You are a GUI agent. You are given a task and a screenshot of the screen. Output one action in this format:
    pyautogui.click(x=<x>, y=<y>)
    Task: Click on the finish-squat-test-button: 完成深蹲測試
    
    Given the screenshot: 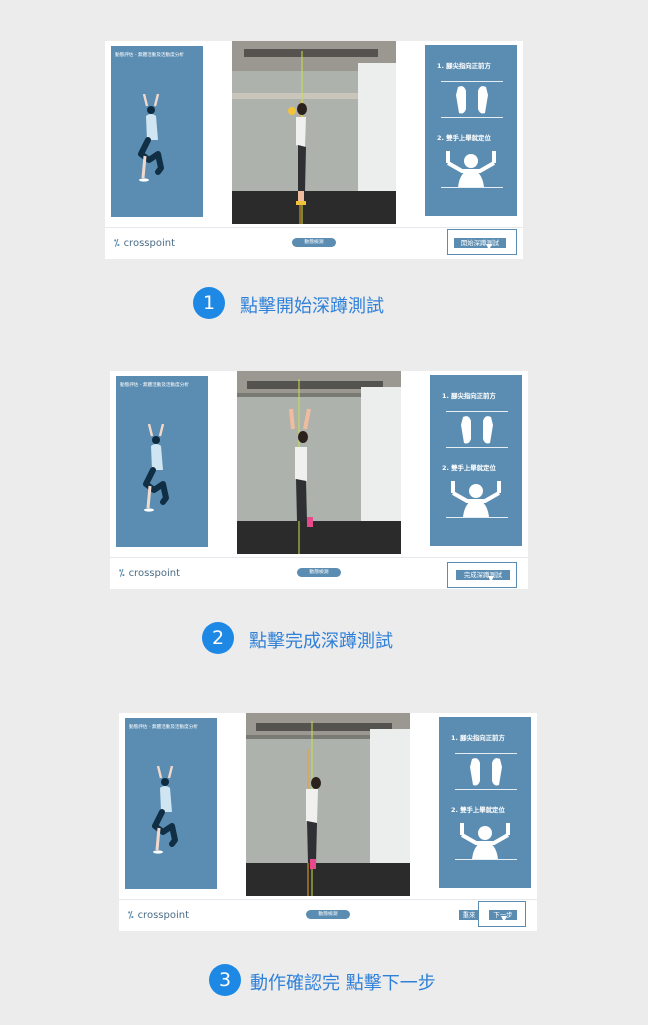 What is the action you would take?
    pyautogui.click(x=483, y=575)
    